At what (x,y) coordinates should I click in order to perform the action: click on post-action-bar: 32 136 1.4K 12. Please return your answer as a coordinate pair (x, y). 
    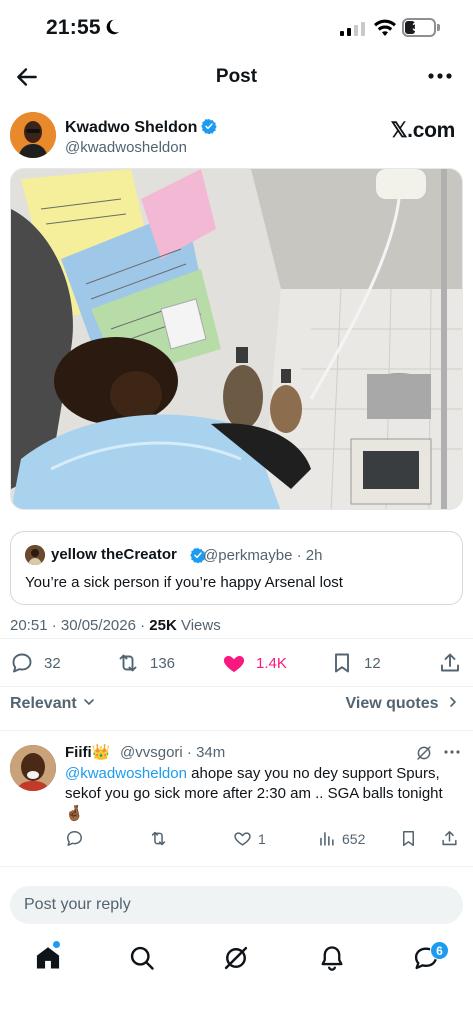
    Looking at the image, I should click on (236, 663).